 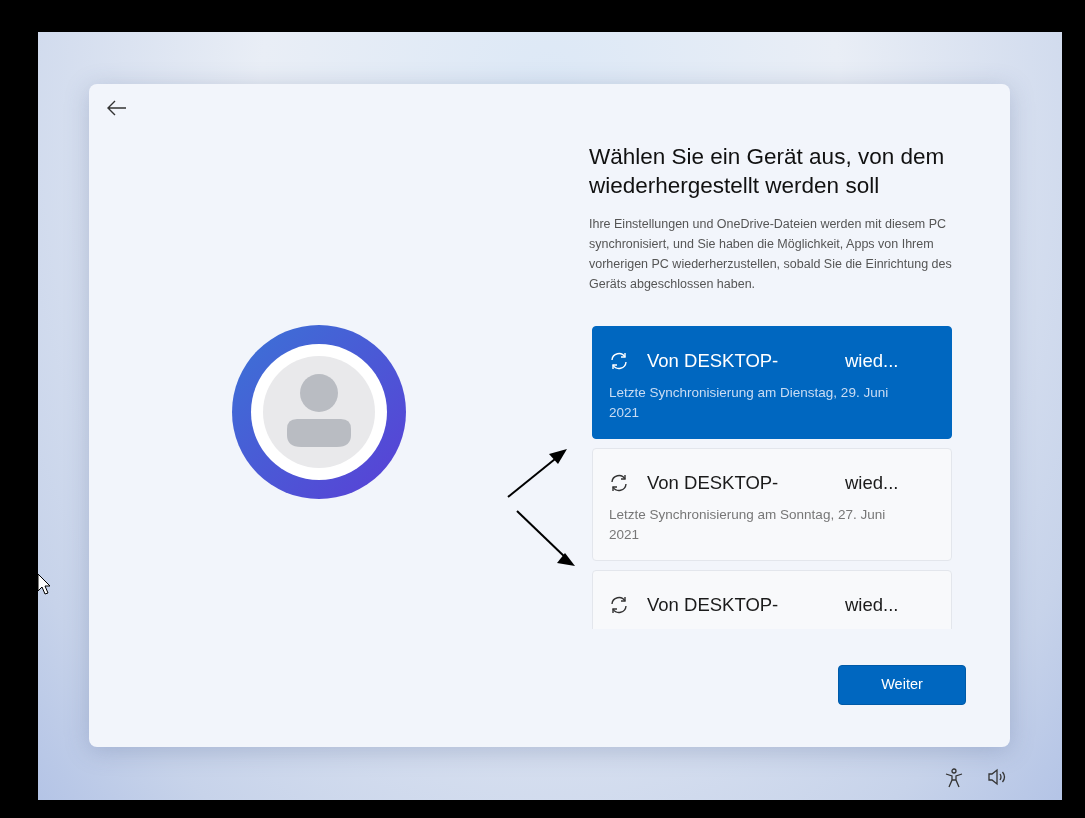 I want to click on page-title: Wählen Sie ein Gerät aus, von dem wiederhergestellt werden soll, so click(x=767, y=171).